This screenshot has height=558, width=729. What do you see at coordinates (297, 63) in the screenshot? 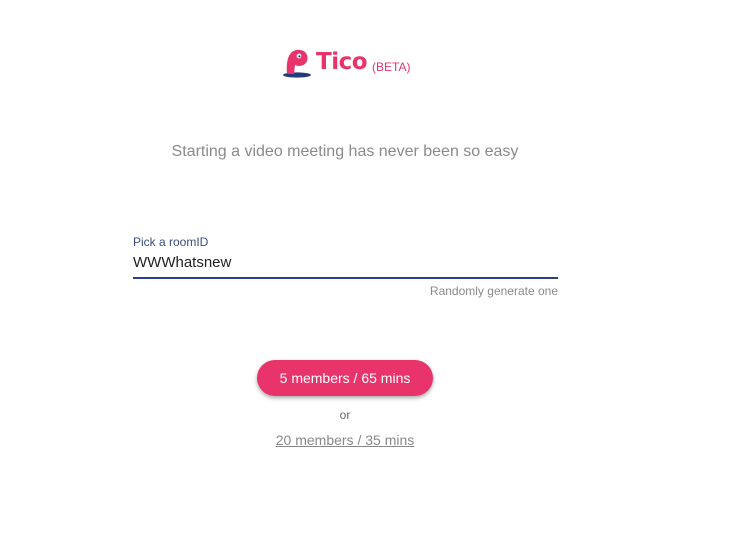
I see `bird-logo-icon` at bounding box center [297, 63].